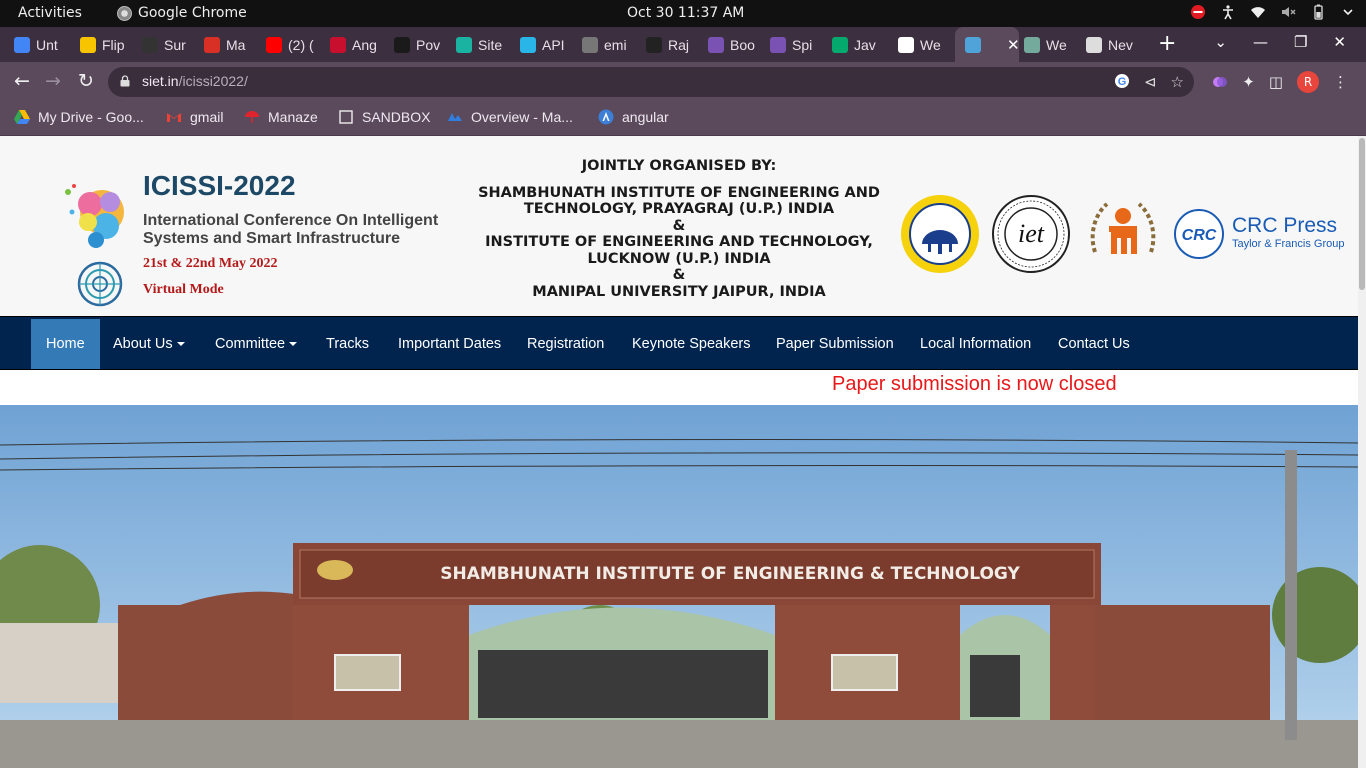 The width and height of the screenshot is (1366, 768). Describe the element at coordinates (974, 384) in the screenshot. I see `submission-closed-notice: Paper submission is now closed` at that location.